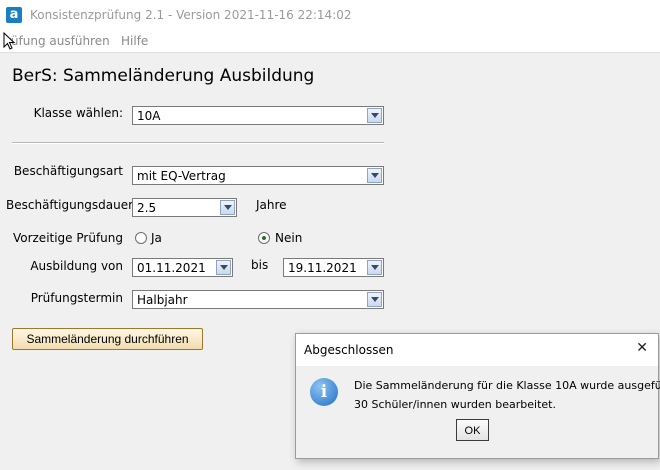 The width and height of the screenshot is (660, 470). Describe the element at coordinates (260, 265) in the screenshot. I see `bis-label: bis` at that location.